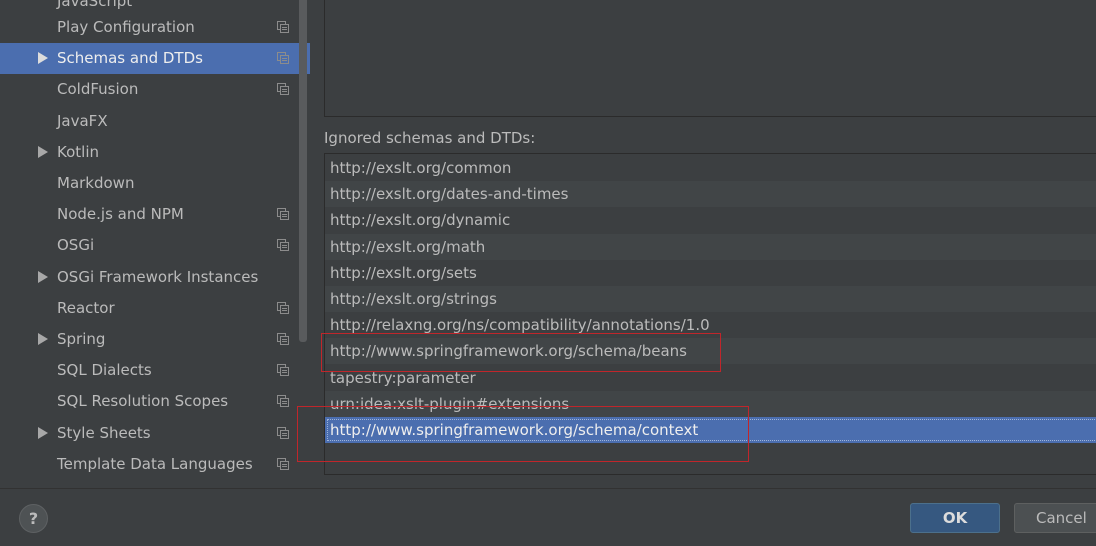  I want to click on cancel-button: Cancel, so click(1055, 518).